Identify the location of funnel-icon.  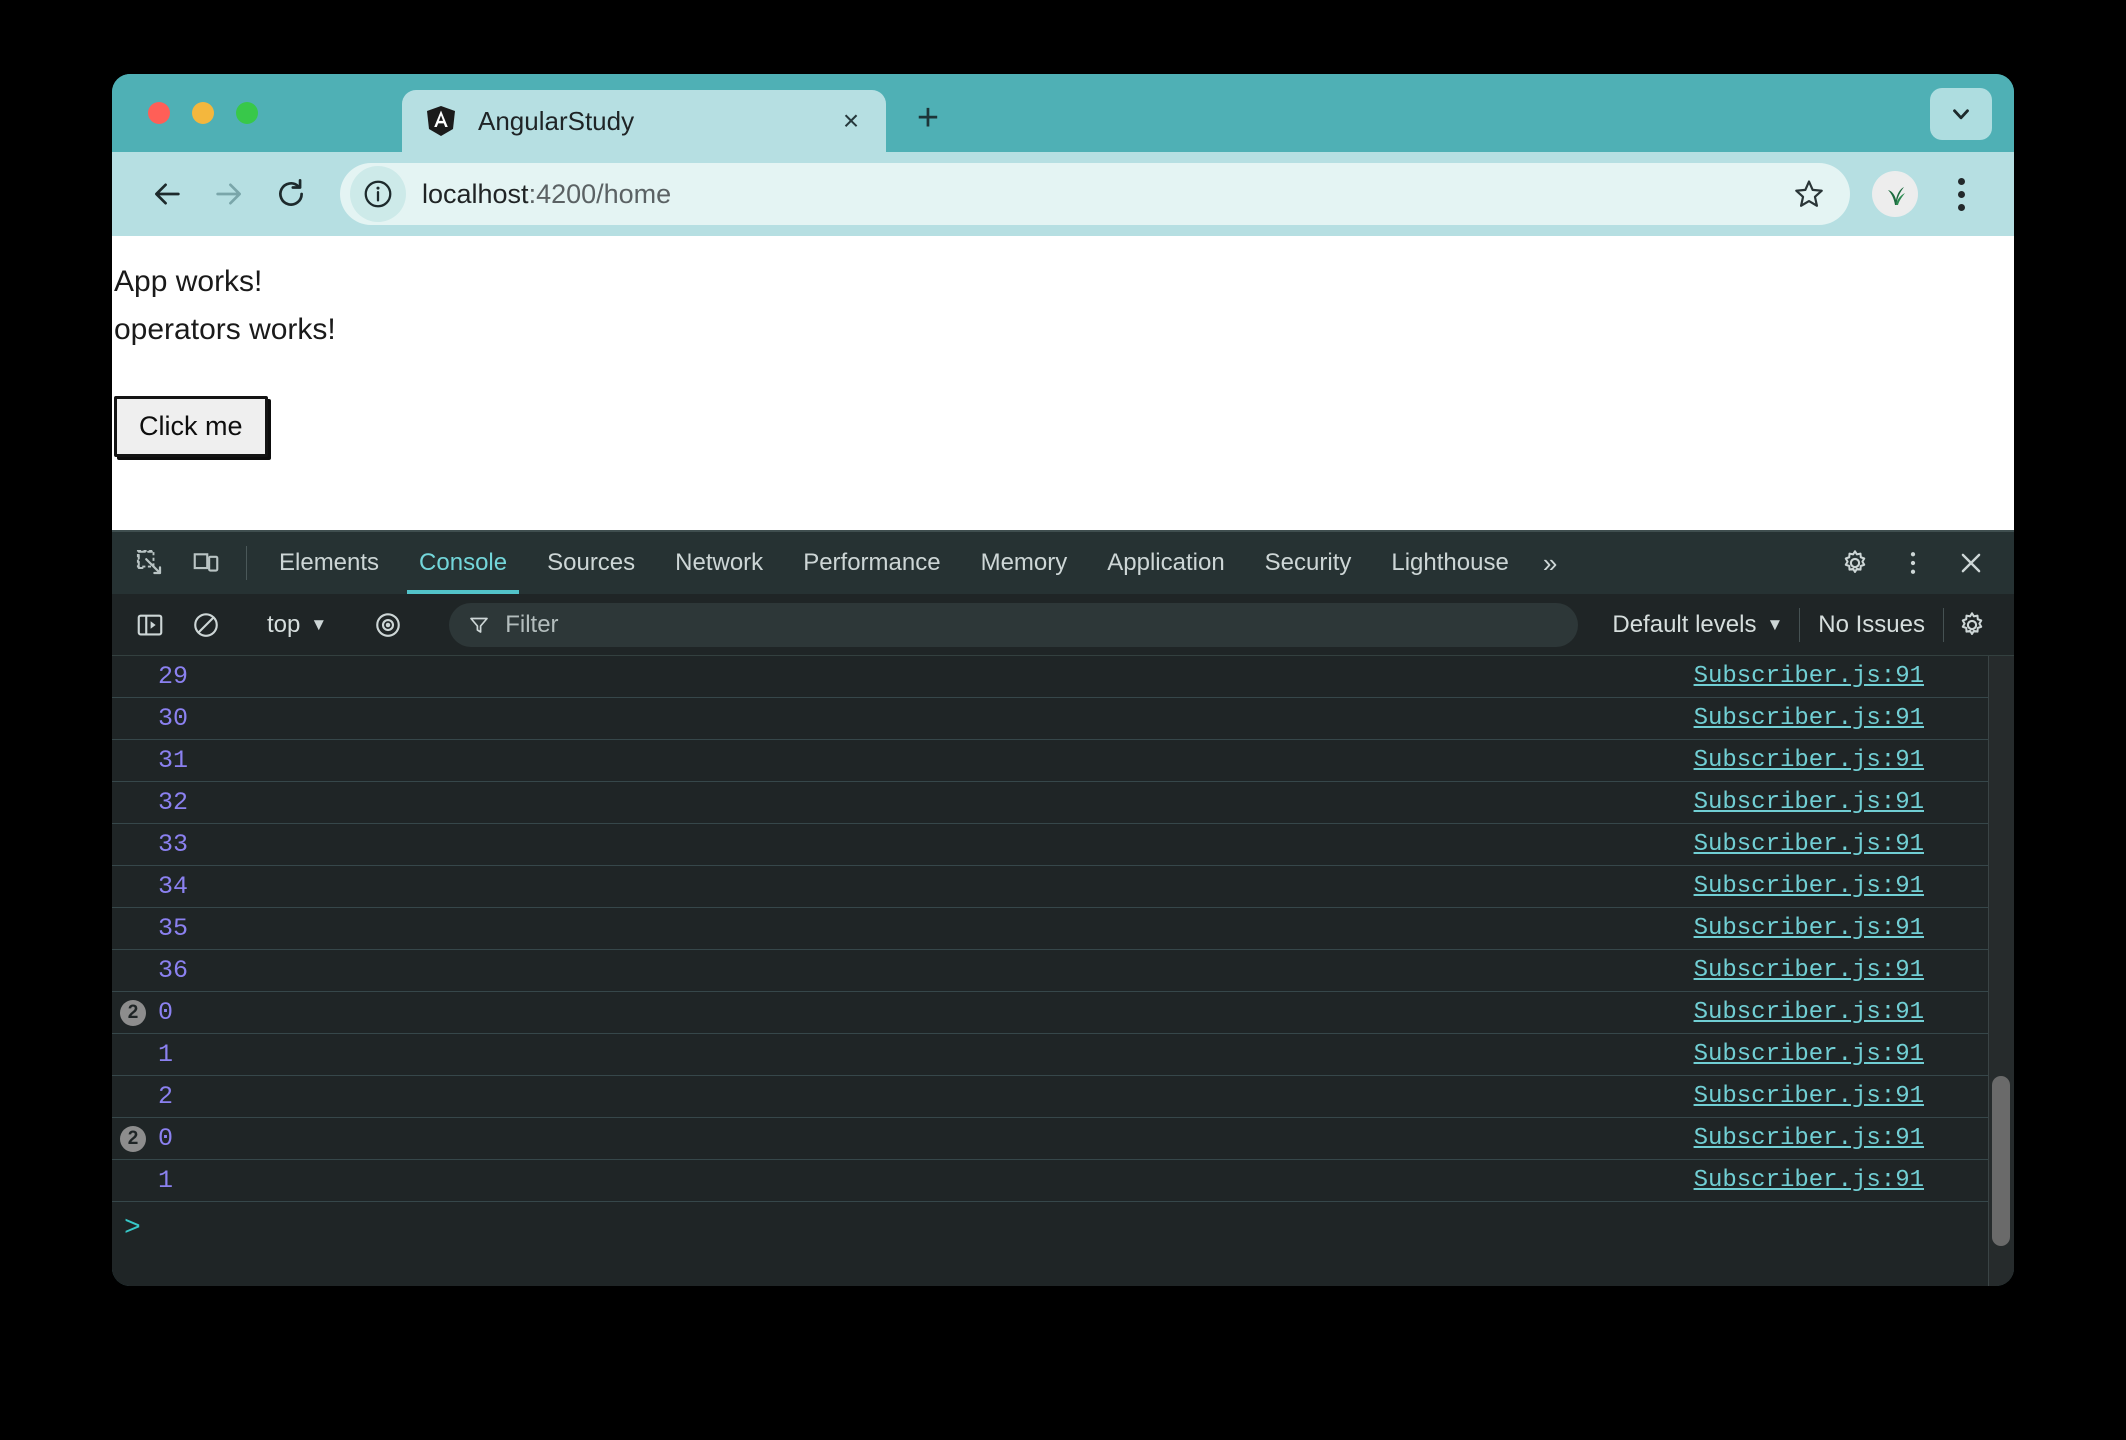
(479, 625).